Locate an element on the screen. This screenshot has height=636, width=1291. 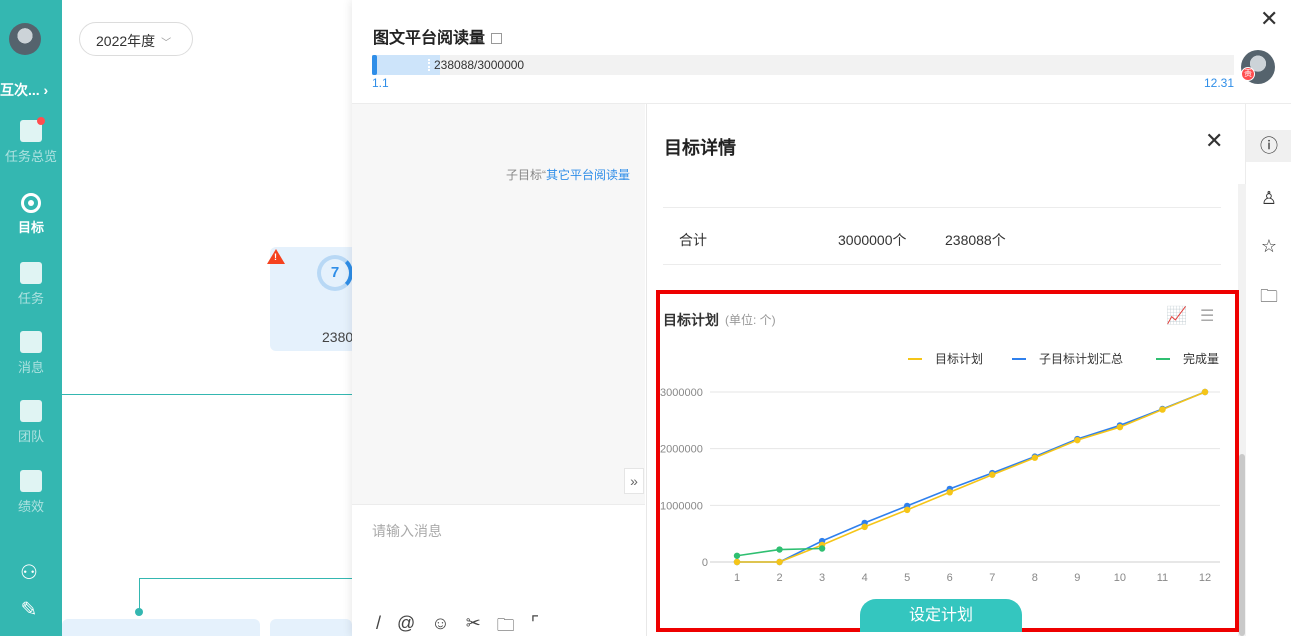
sidebar-item-label: 任务总览 is located at coordinates (30, 156).